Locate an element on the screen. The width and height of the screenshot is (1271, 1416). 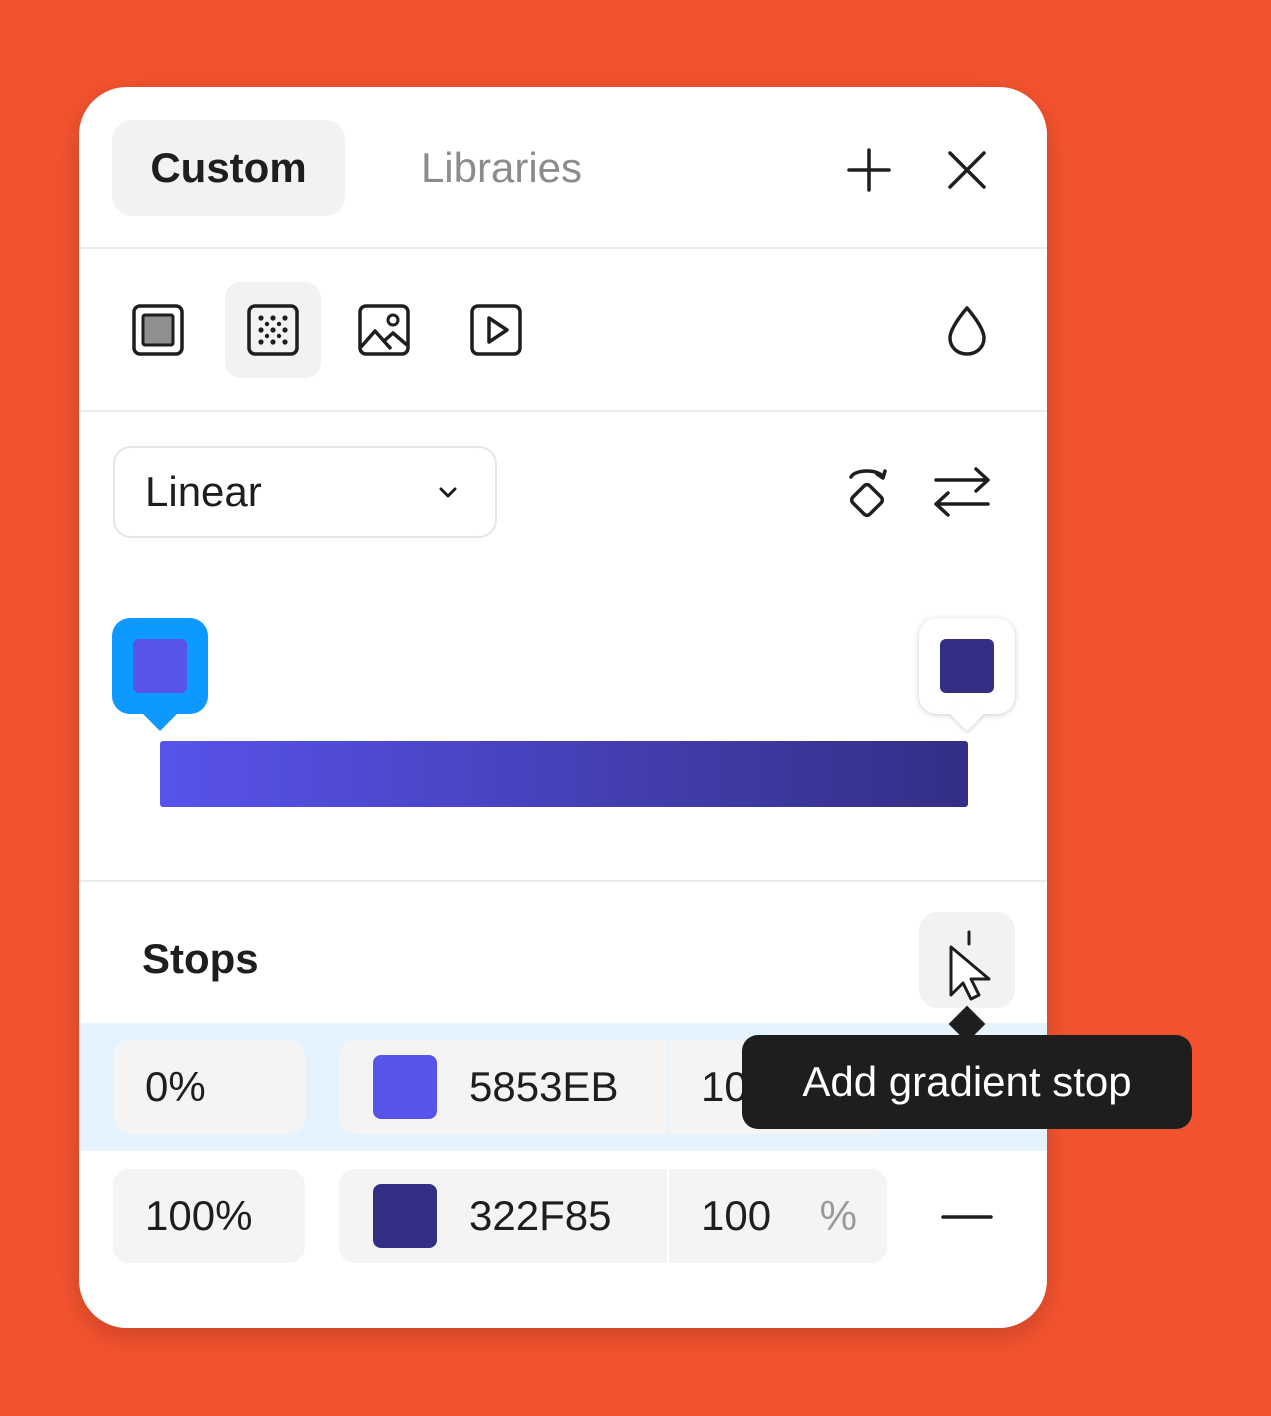
opacity-unit: % is located at coordinates (838, 1215).